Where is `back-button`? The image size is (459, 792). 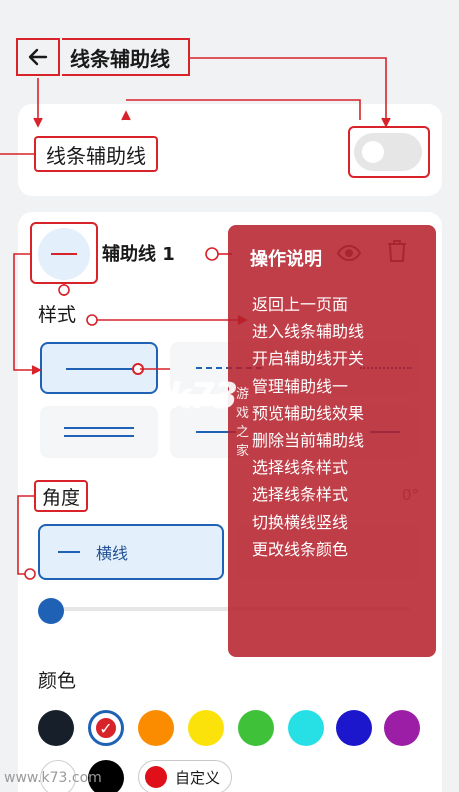
back-button is located at coordinates (38, 57).